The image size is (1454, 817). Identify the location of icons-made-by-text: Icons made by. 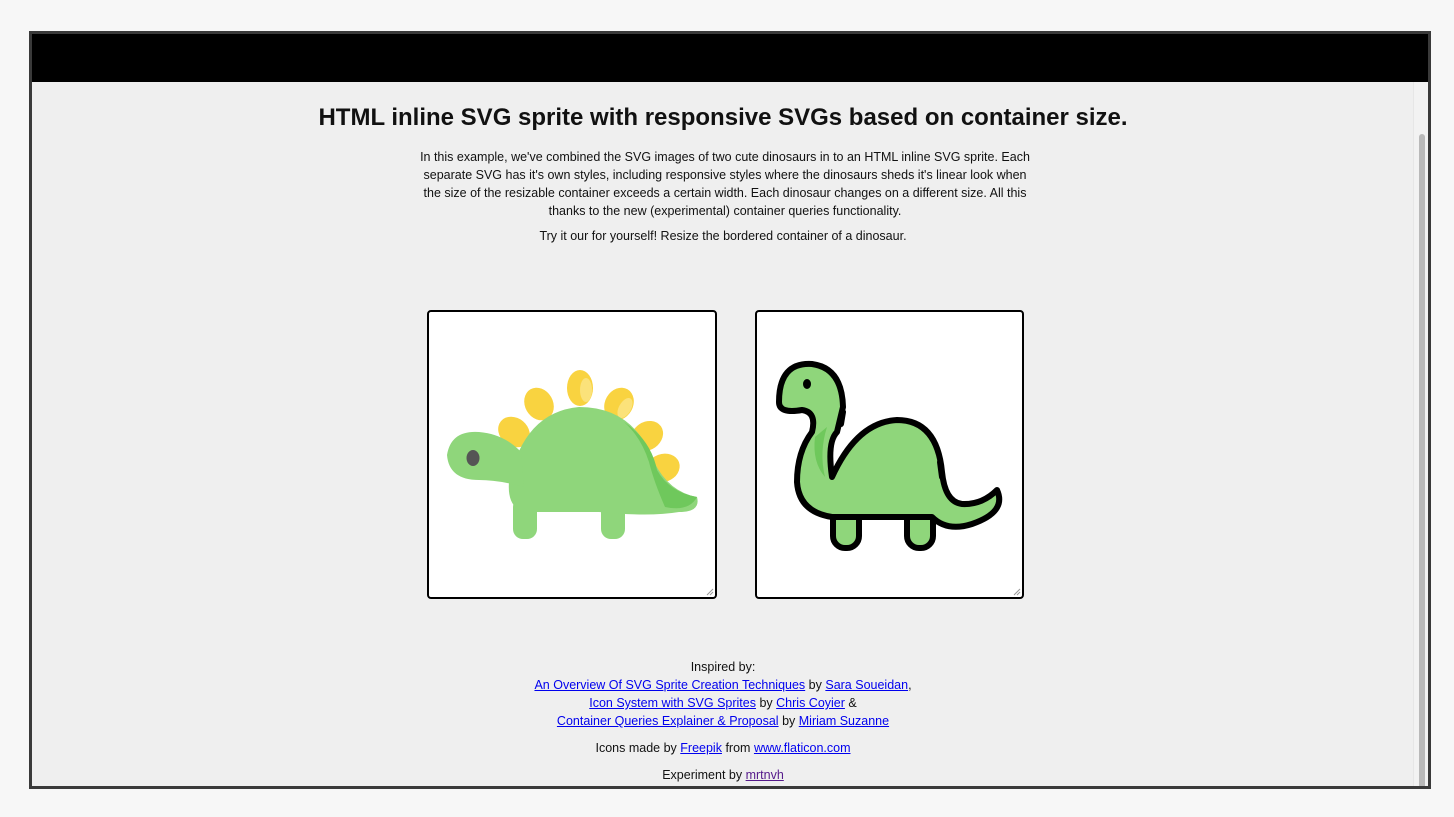
(636, 748).